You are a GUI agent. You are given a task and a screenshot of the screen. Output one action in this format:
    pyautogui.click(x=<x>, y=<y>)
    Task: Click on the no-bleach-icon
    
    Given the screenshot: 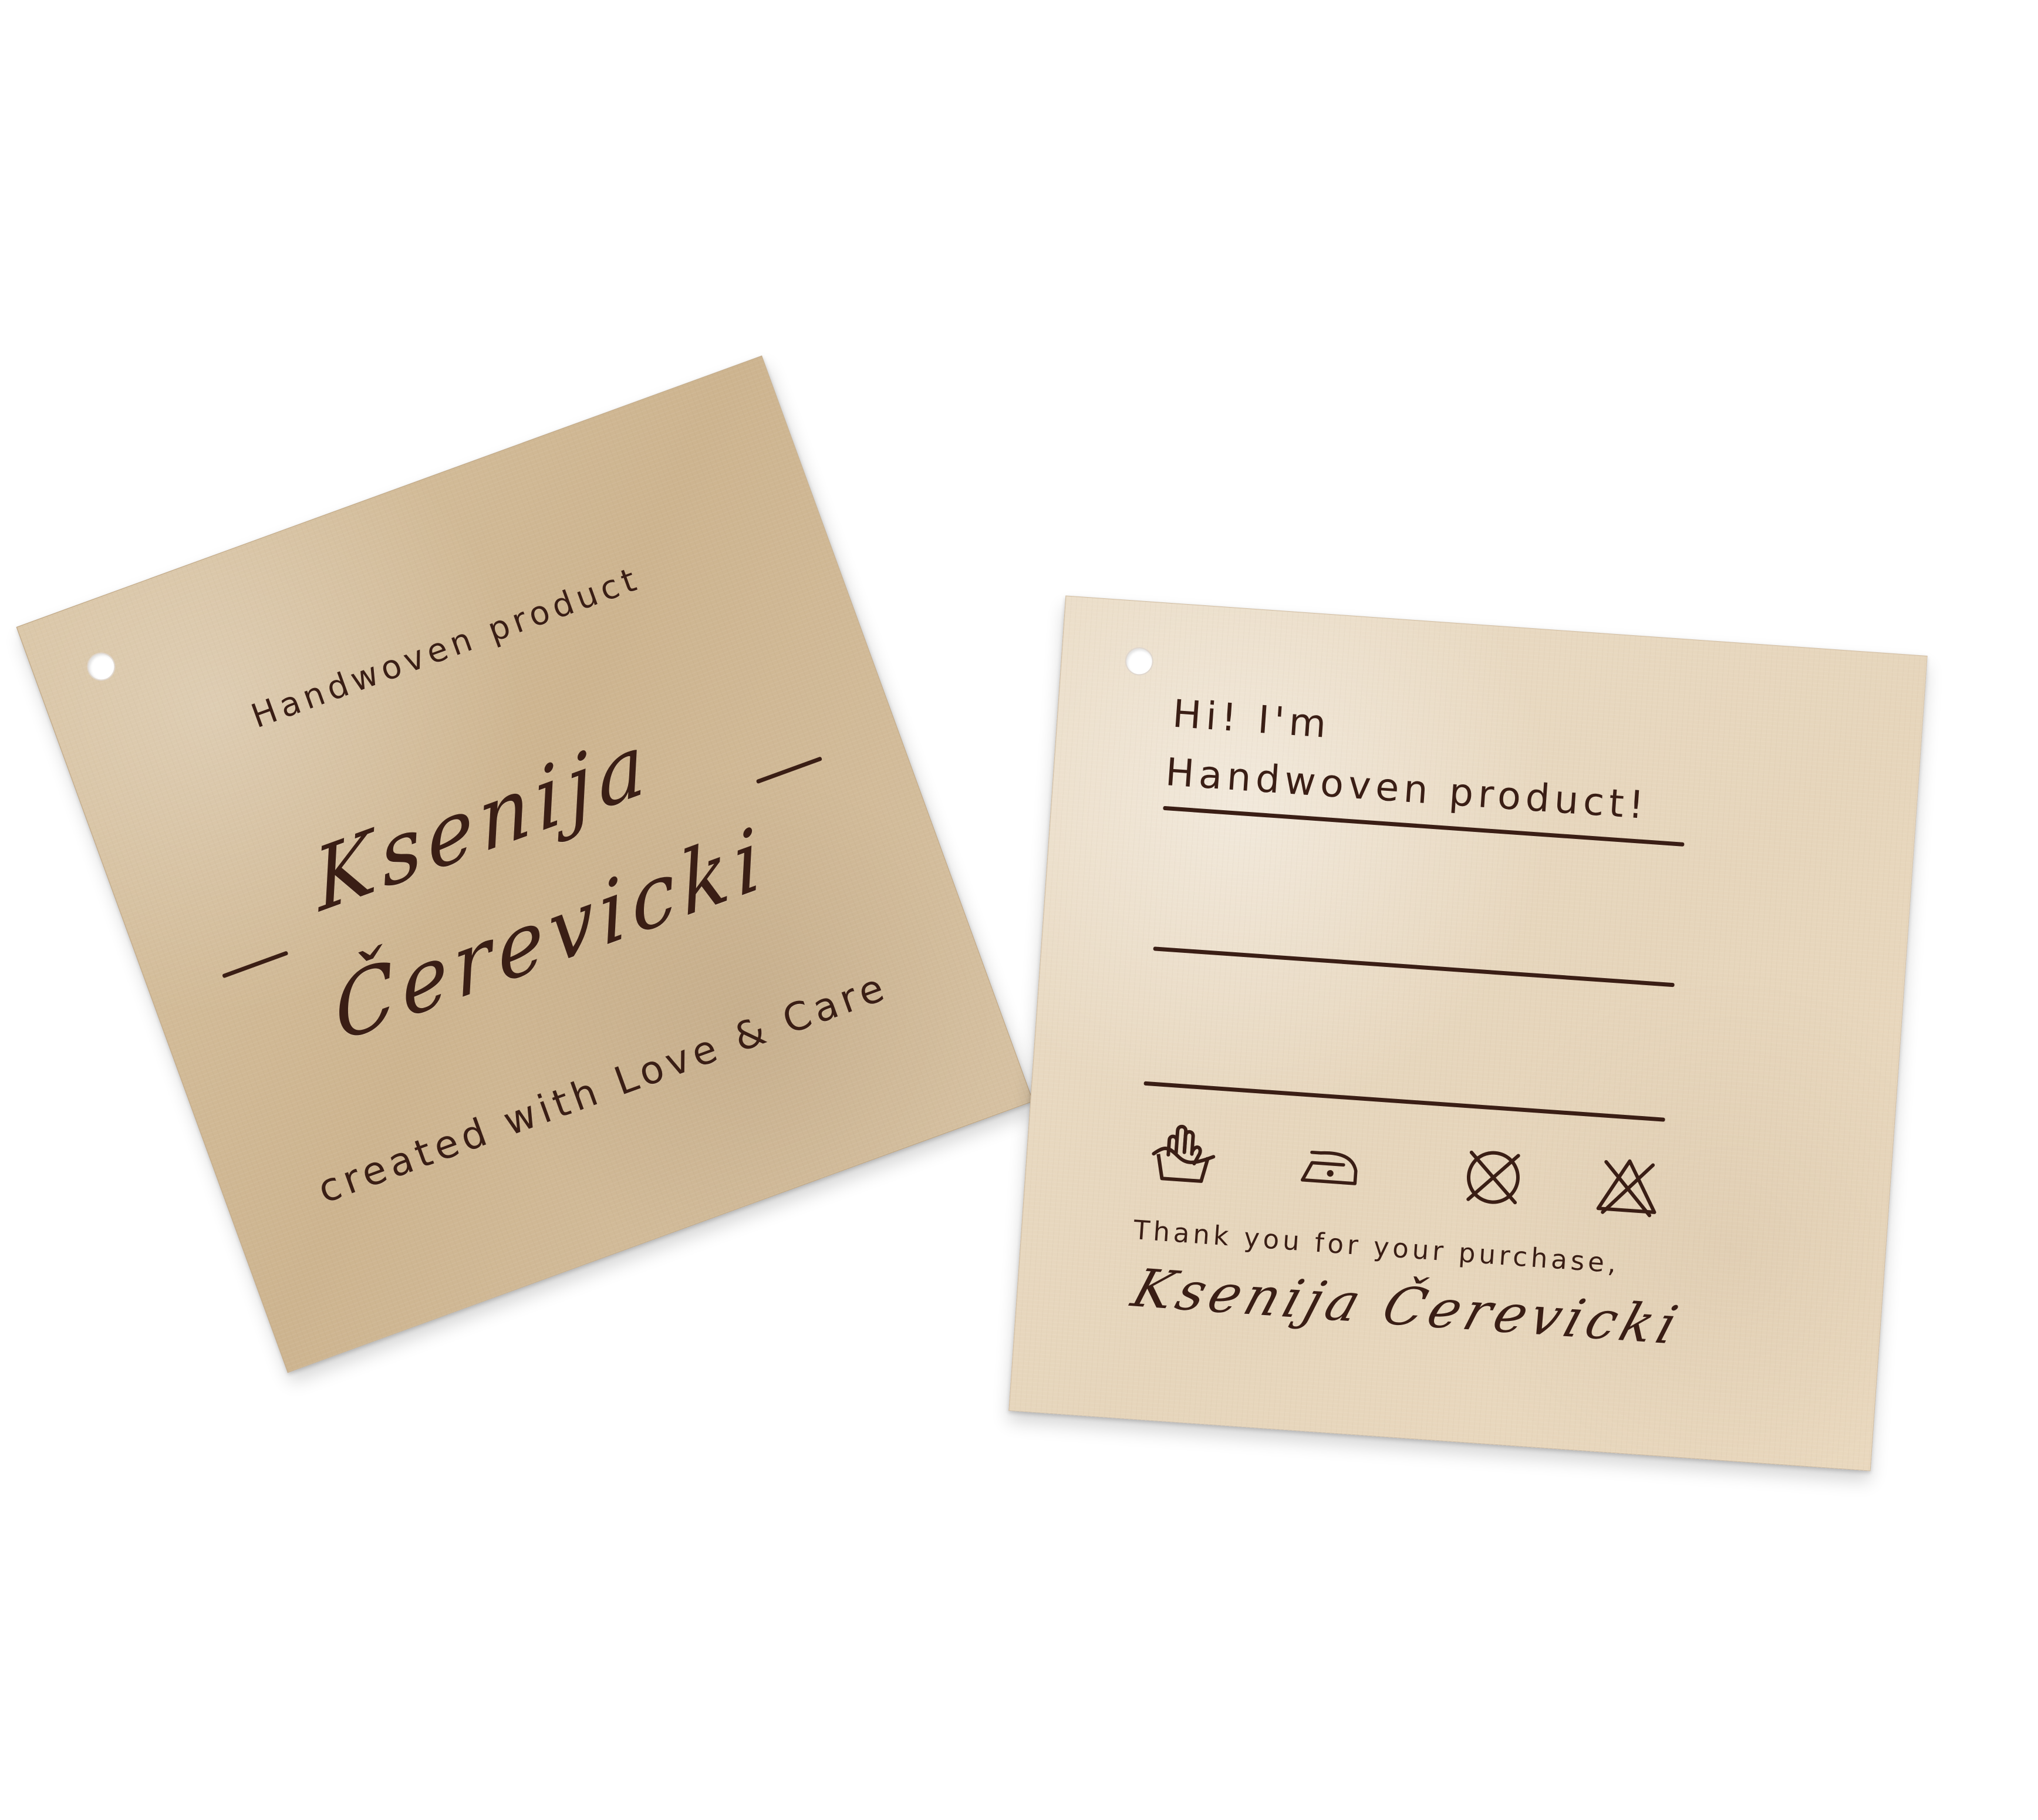 What is the action you would take?
    pyautogui.click(x=1628, y=1186)
    